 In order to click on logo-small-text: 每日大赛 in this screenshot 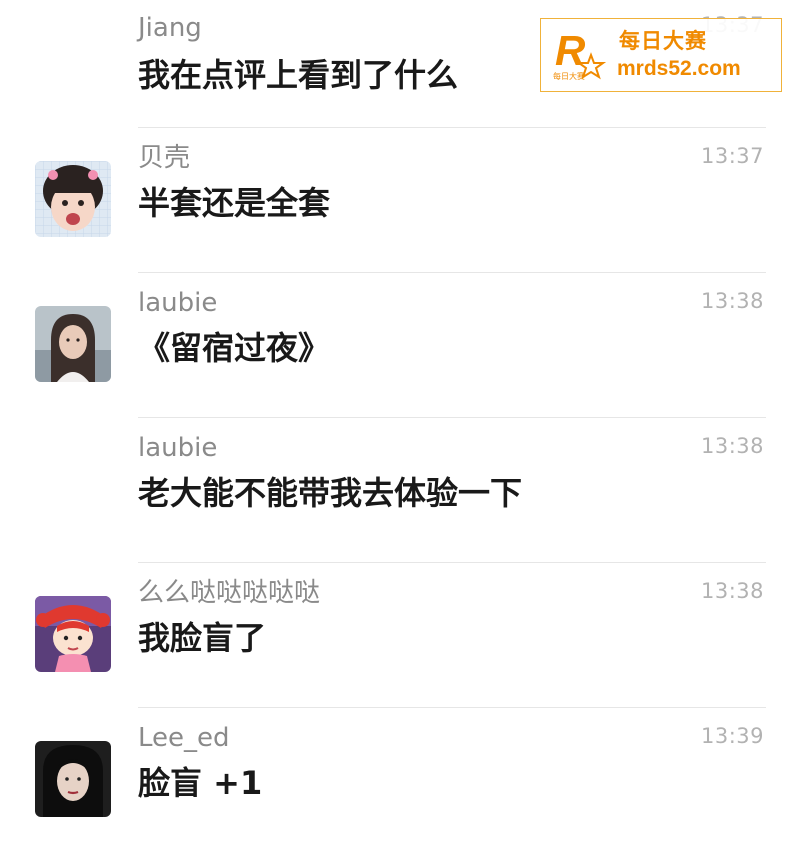, I will do `click(569, 76)`.